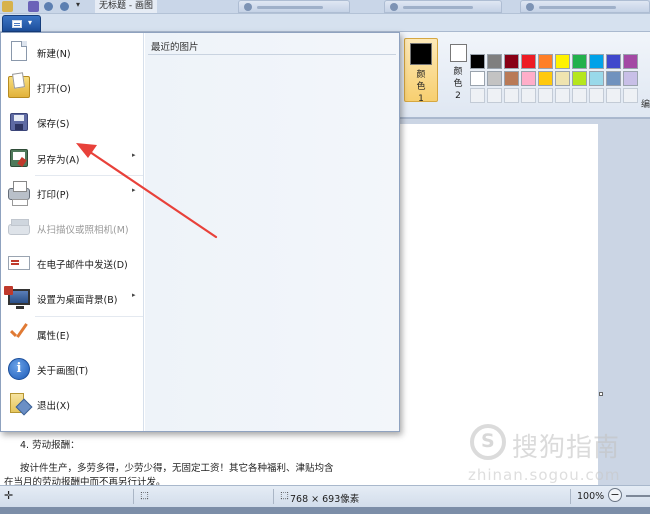 The width and height of the screenshot is (650, 514). What do you see at coordinates (19, 368) in the screenshot?
I see `info-icon: i` at bounding box center [19, 368].